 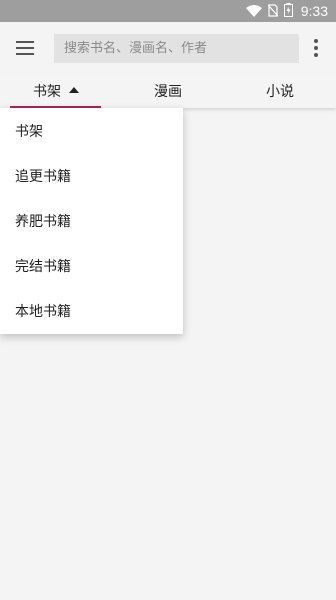 What do you see at coordinates (91, 175) in the screenshot?
I see `menu-item-following: 追更书籍` at bounding box center [91, 175].